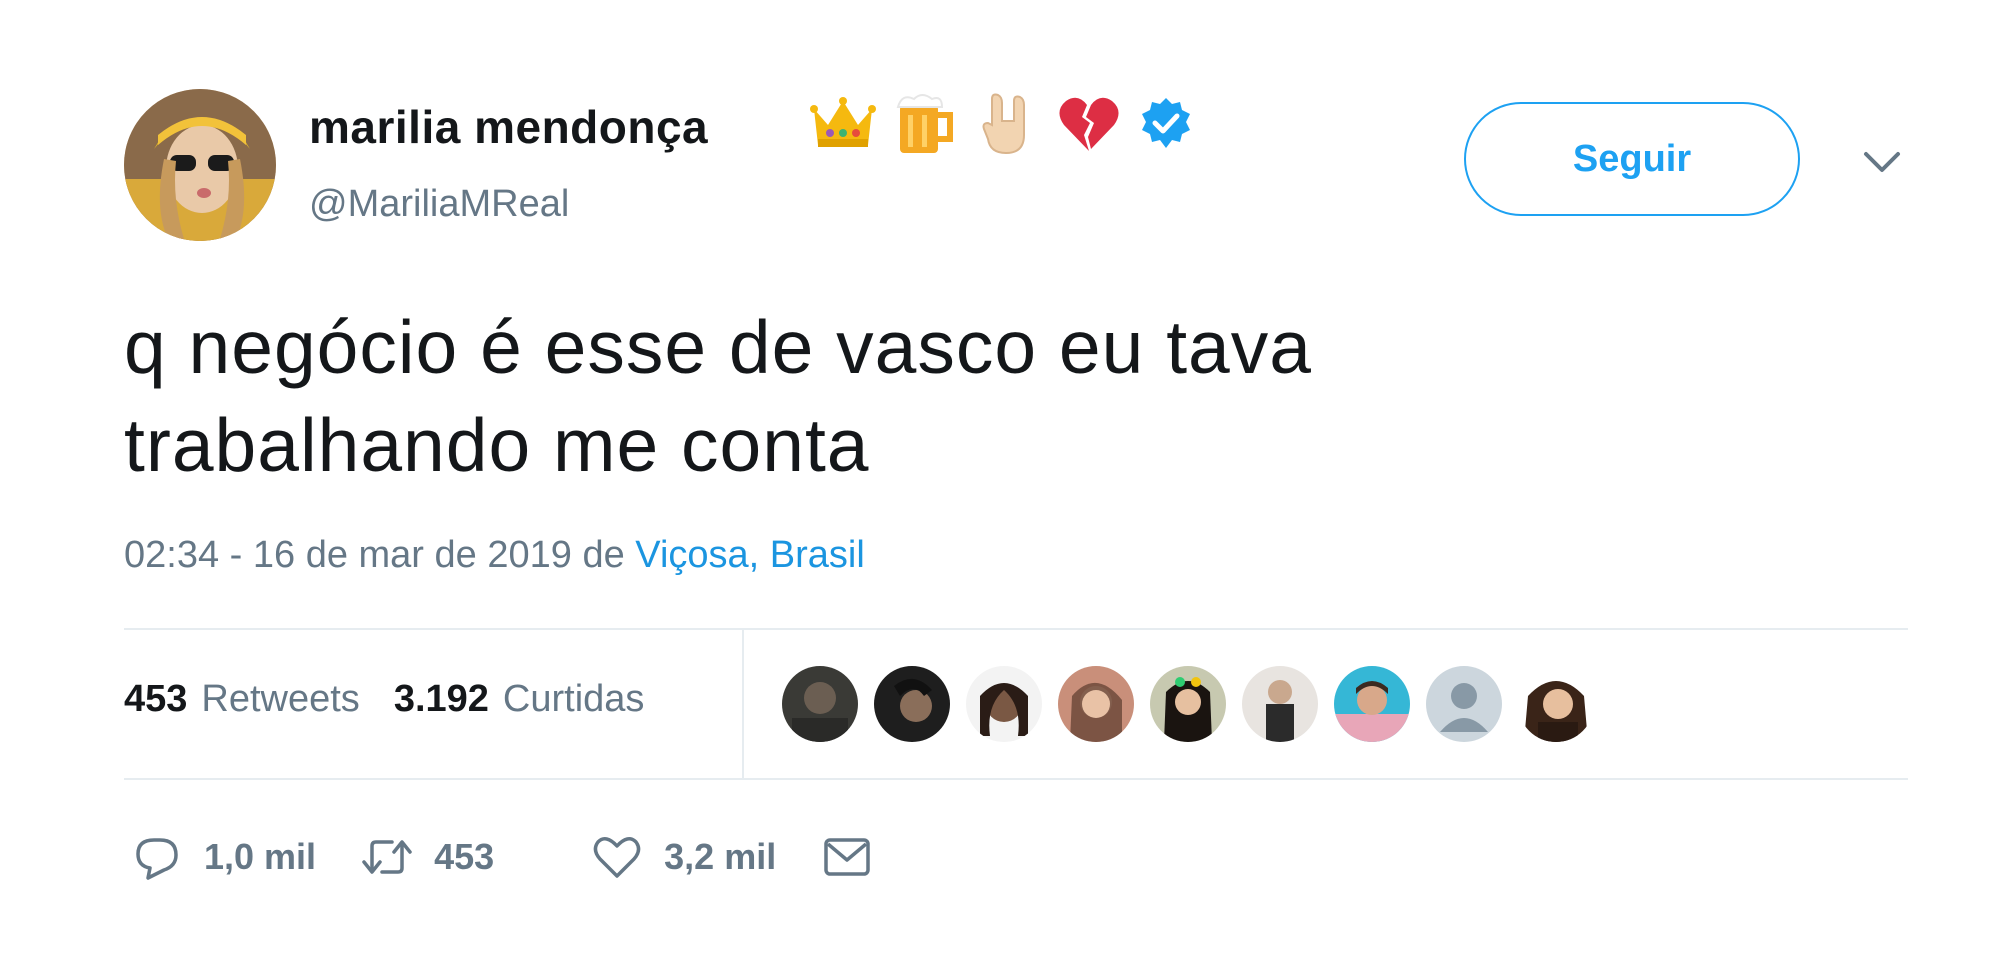  Describe the element at coordinates (508, 127) in the screenshot. I see `author-display-name: marilia mendonça` at that location.